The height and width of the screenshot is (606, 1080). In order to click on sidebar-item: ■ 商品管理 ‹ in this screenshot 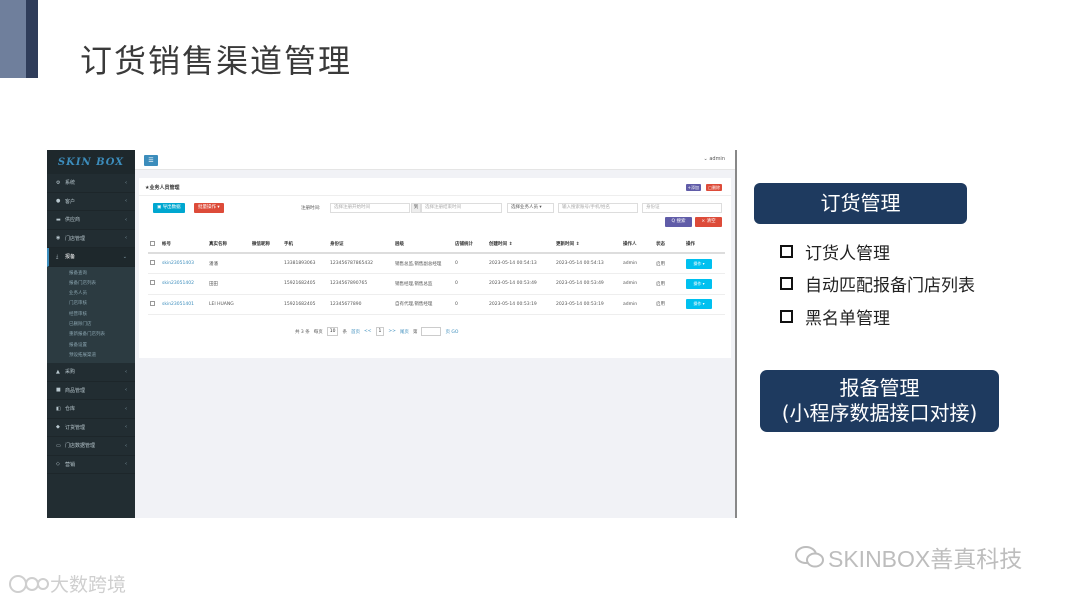, I will do `click(91, 391)`.